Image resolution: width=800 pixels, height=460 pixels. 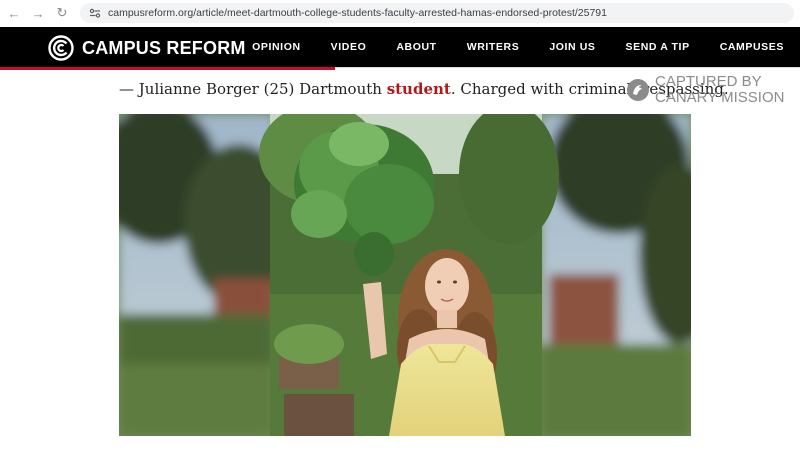 What do you see at coordinates (61, 48) in the screenshot?
I see `campus-reform-logo-icon` at bounding box center [61, 48].